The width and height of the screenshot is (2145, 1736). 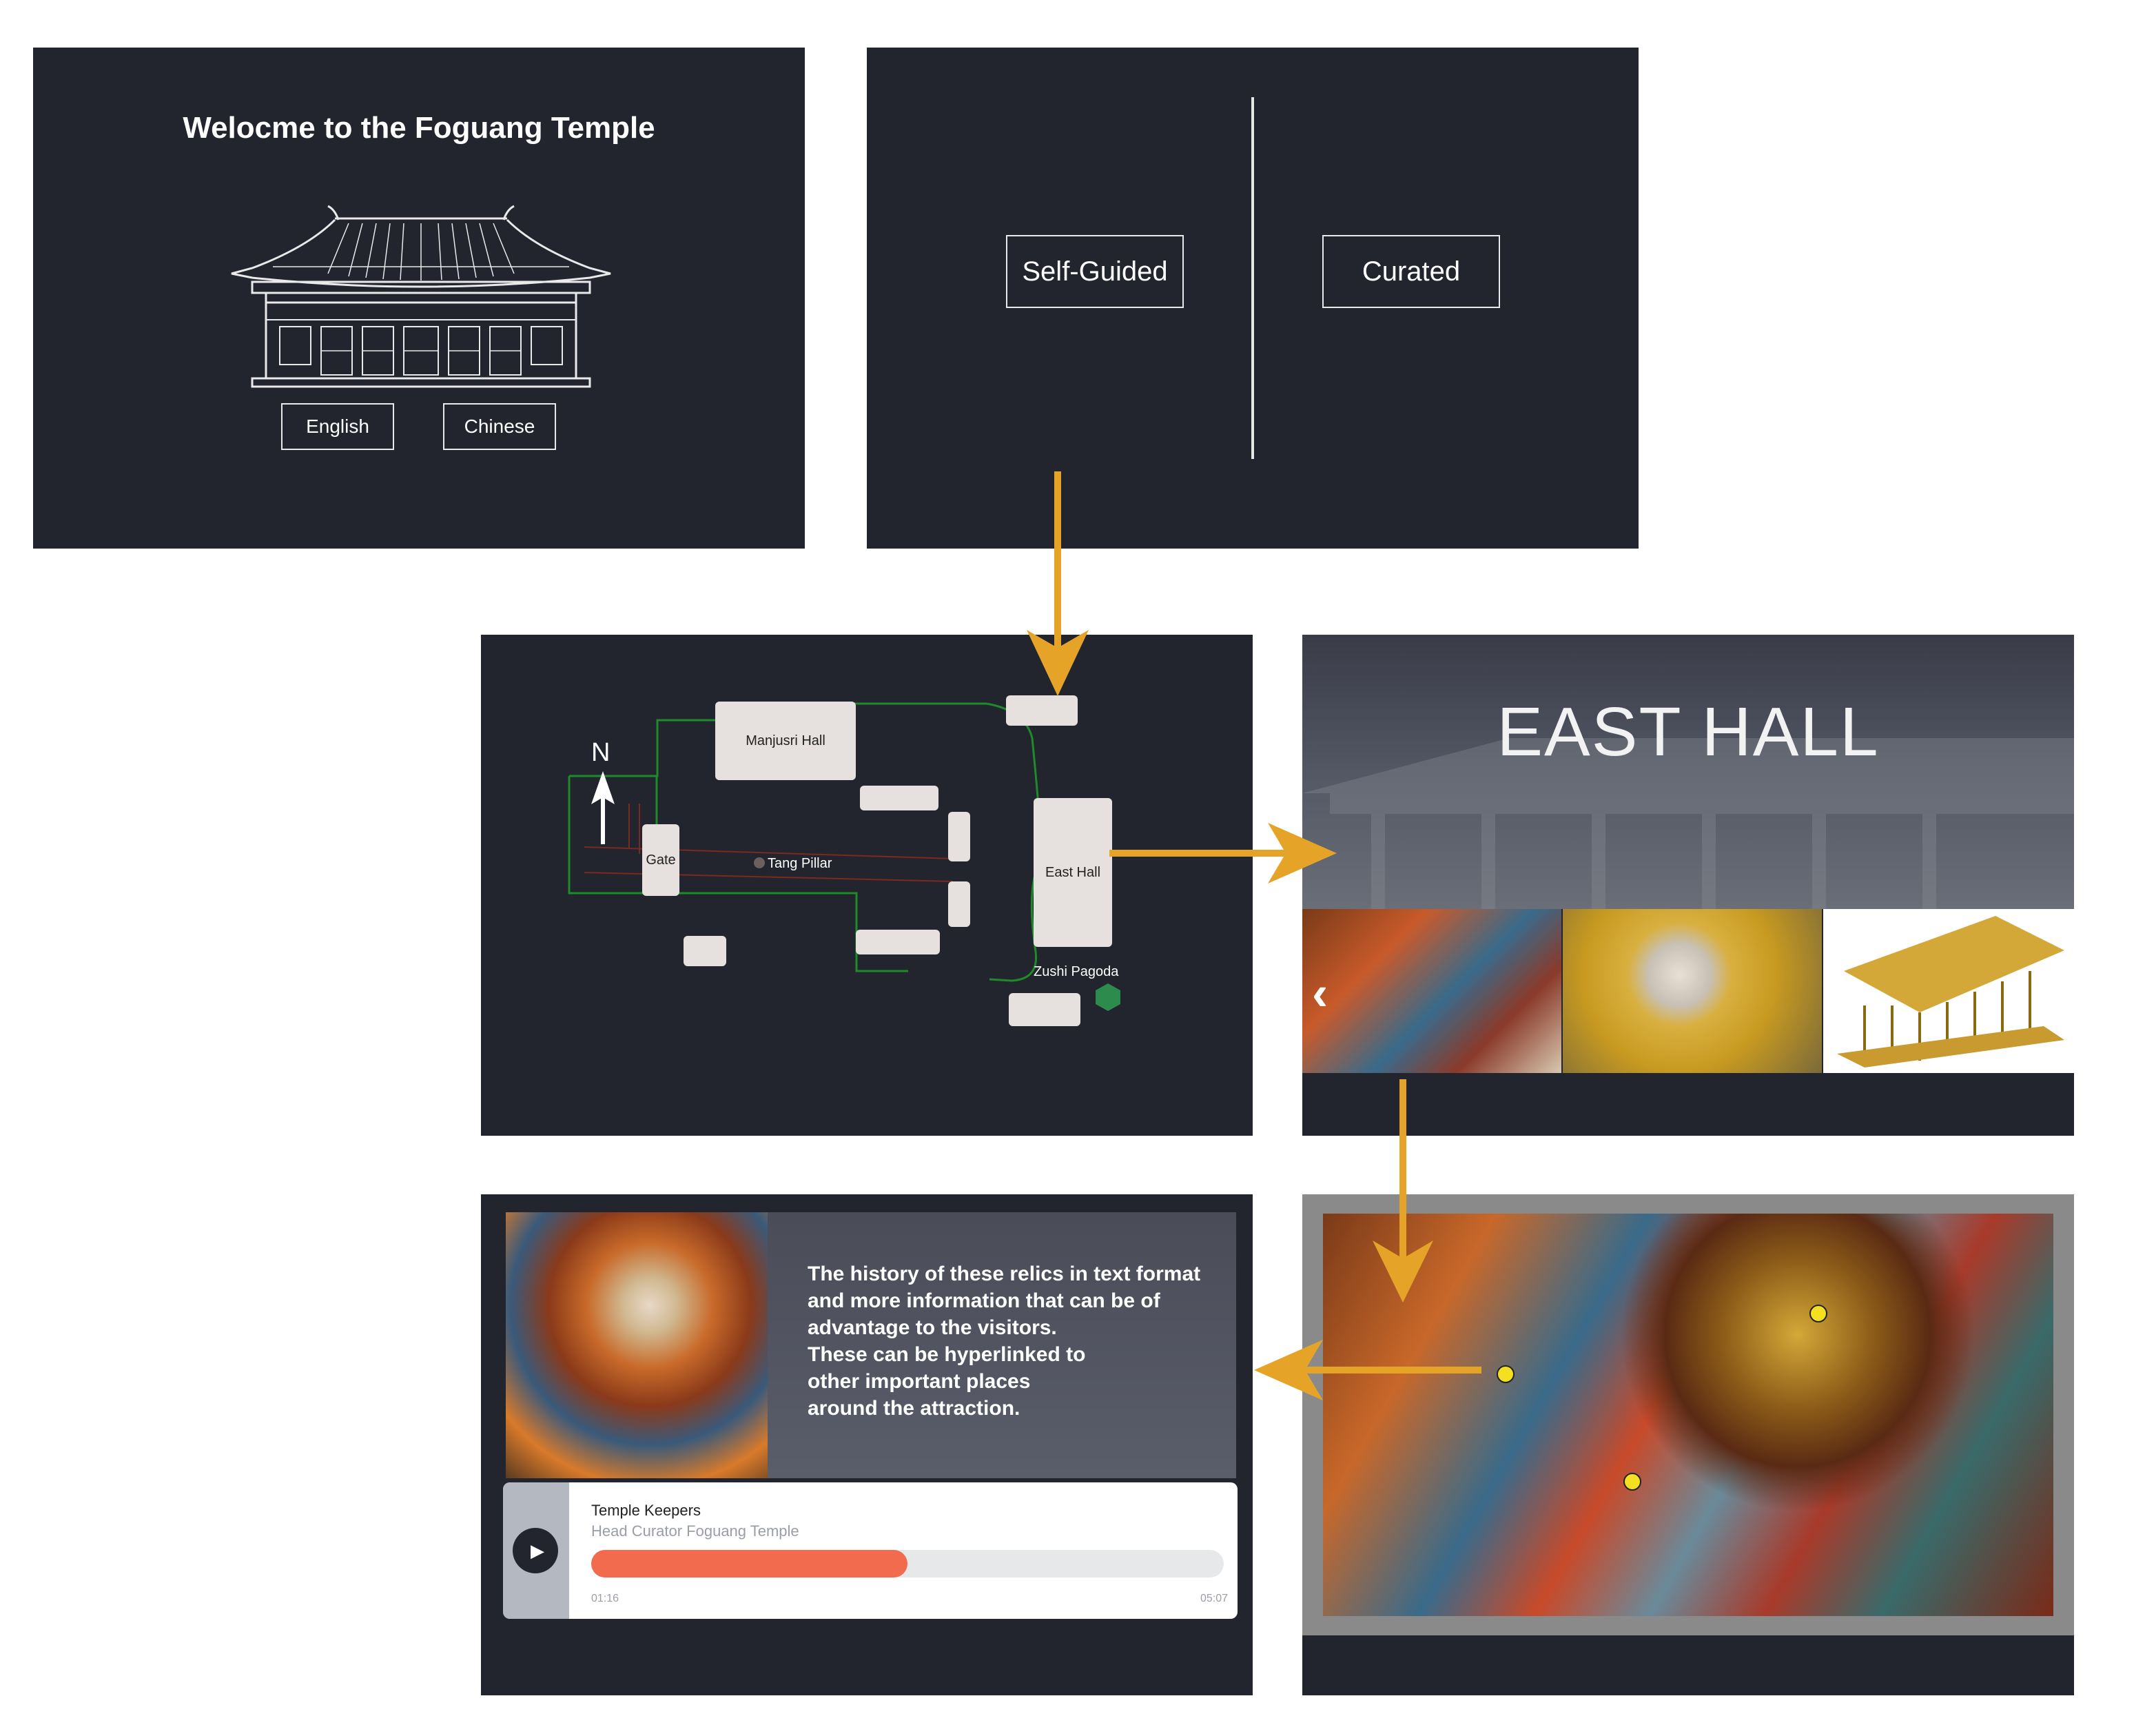 I want to click on flow-arrows, so click(x=1254, y=935).